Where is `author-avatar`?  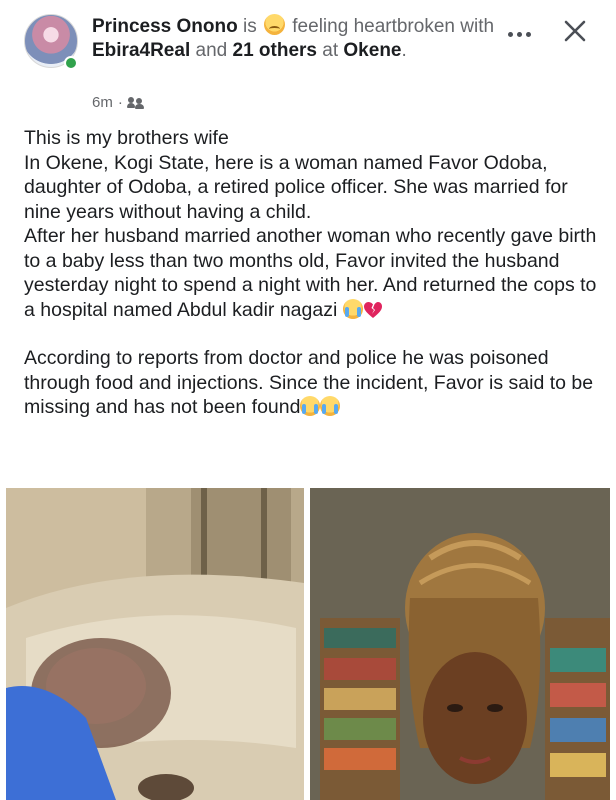 author-avatar is located at coordinates (52, 44).